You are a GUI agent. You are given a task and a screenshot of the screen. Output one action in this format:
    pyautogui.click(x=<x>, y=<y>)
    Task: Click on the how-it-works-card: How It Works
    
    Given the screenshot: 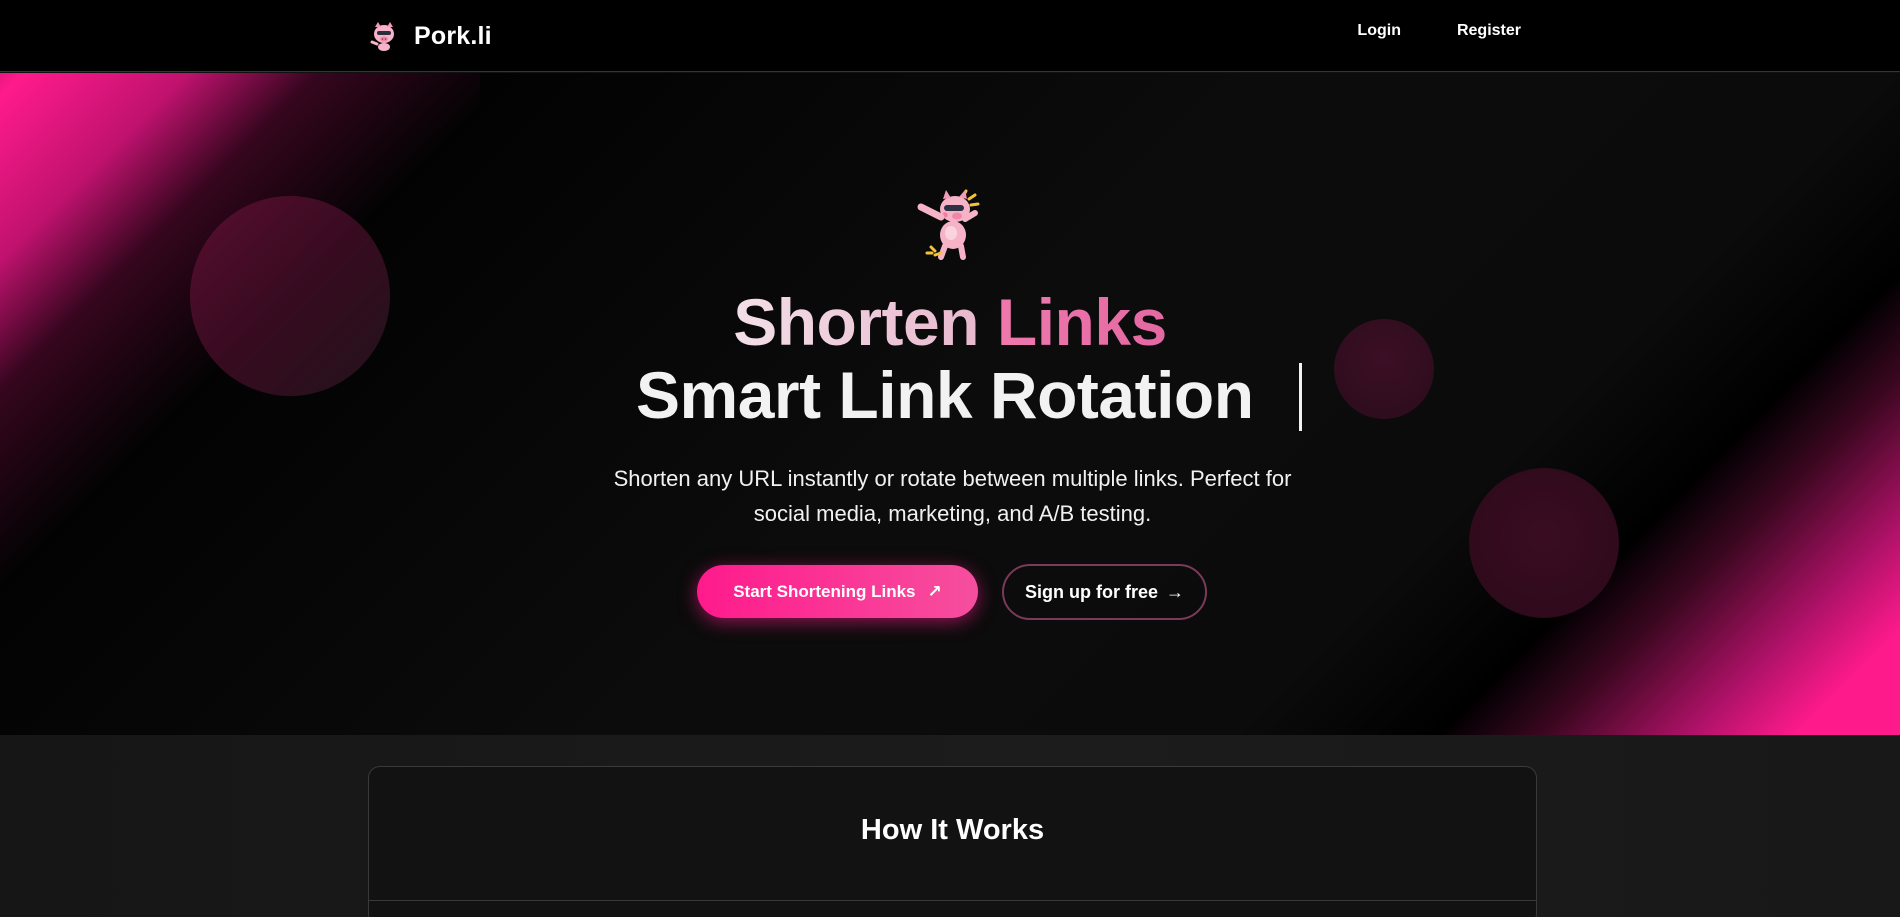 What is the action you would take?
    pyautogui.click(x=952, y=841)
    